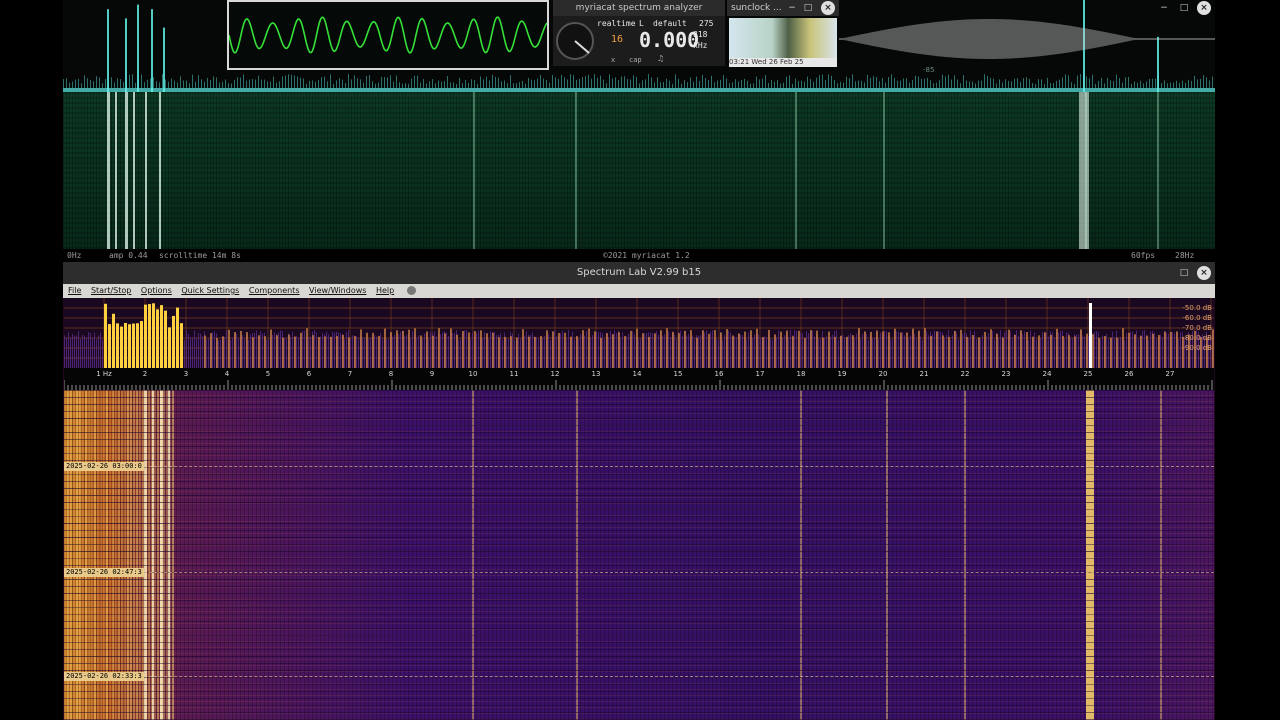  What do you see at coordinates (1204, 273) in the screenshot?
I see `spectrumlab-close-icon: ×` at bounding box center [1204, 273].